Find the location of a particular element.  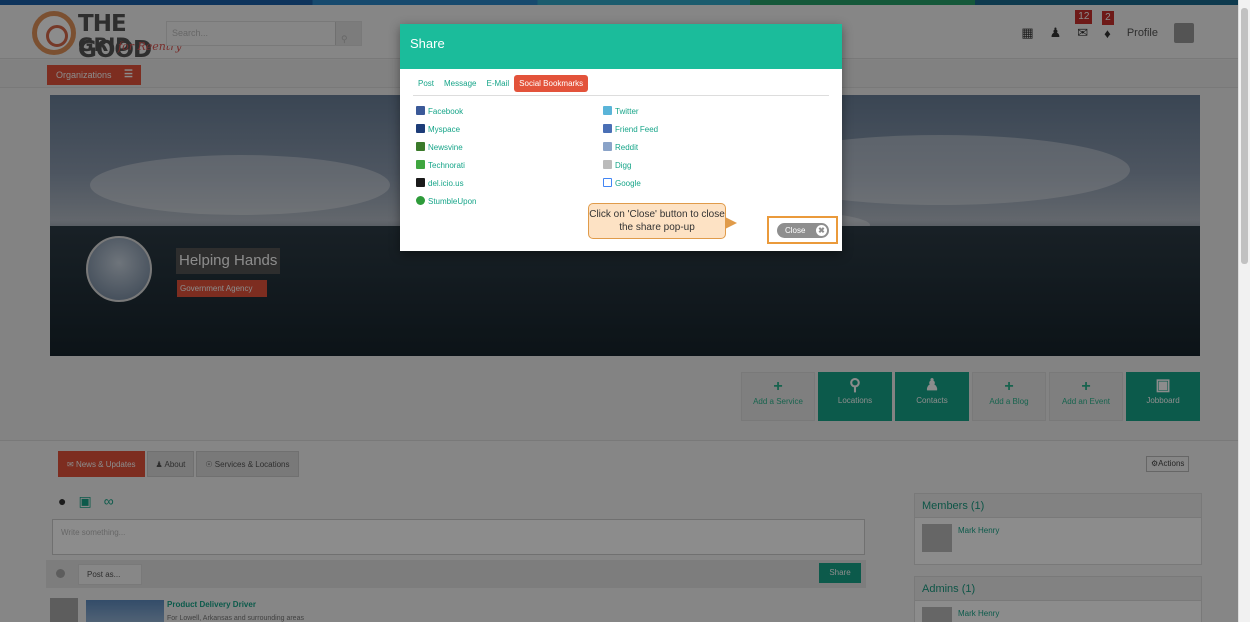

facebook-link: Facebook is located at coordinates (439, 111).